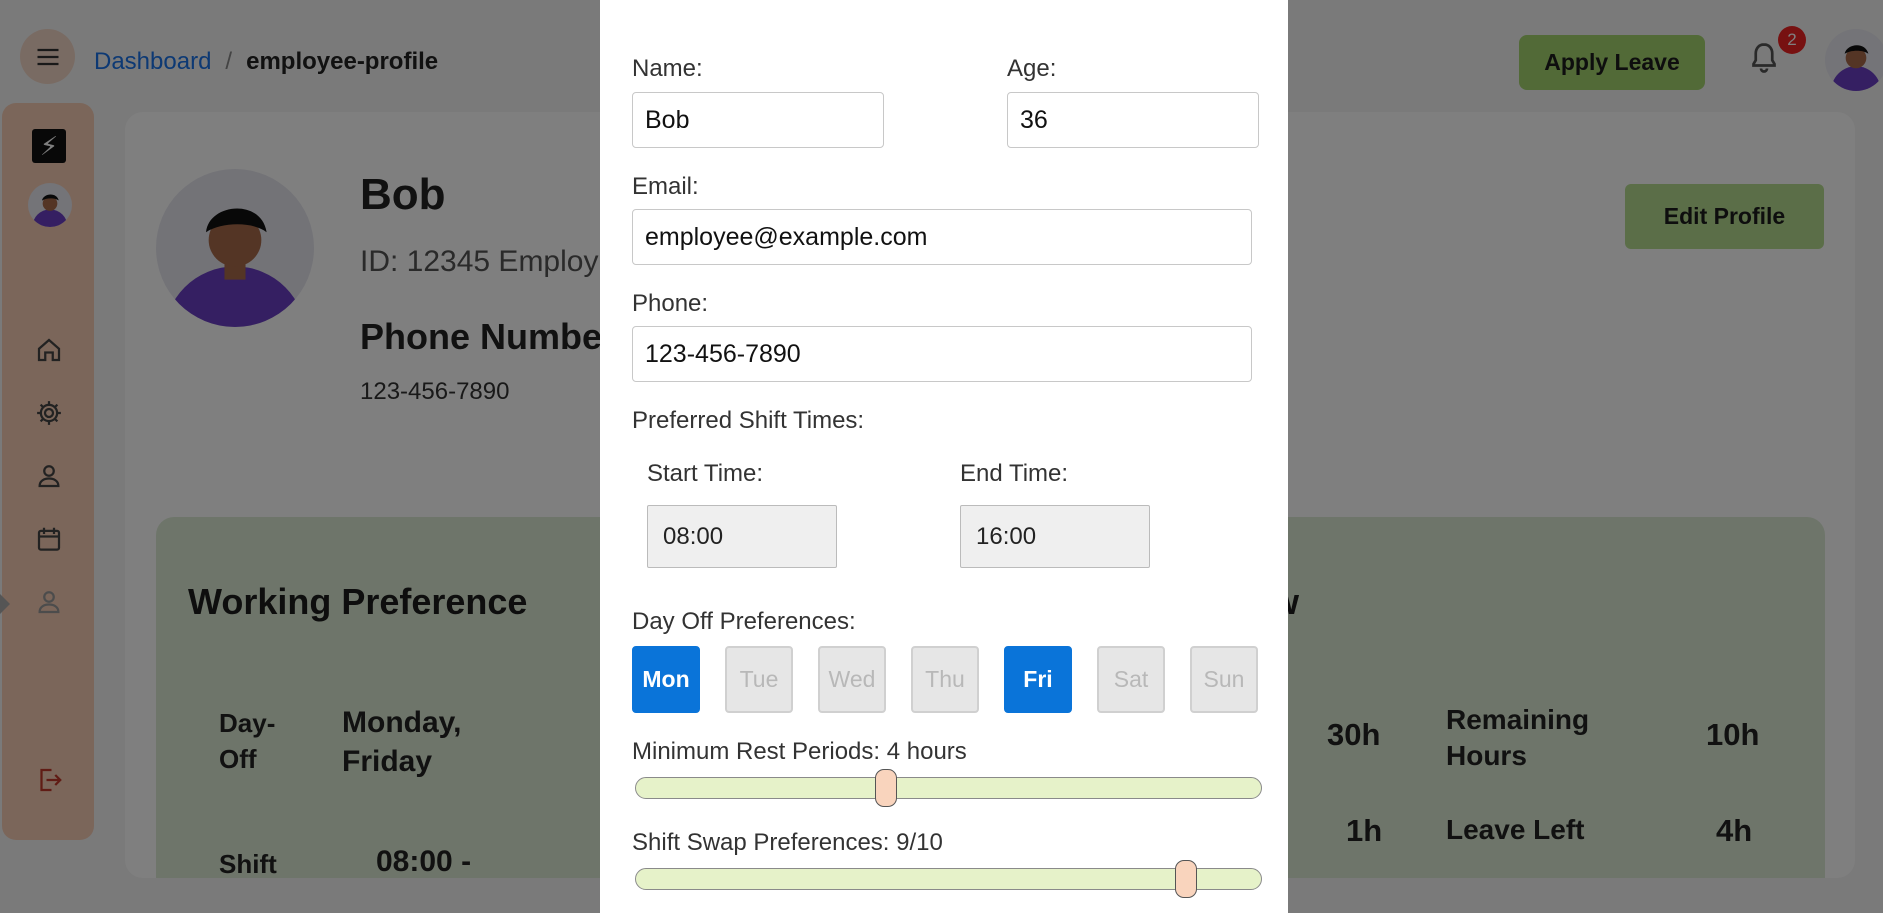 This screenshot has height=913, width=1883. Describe the element at coordinates (758, 120) in the screenshot. I see `name-input` at that location.